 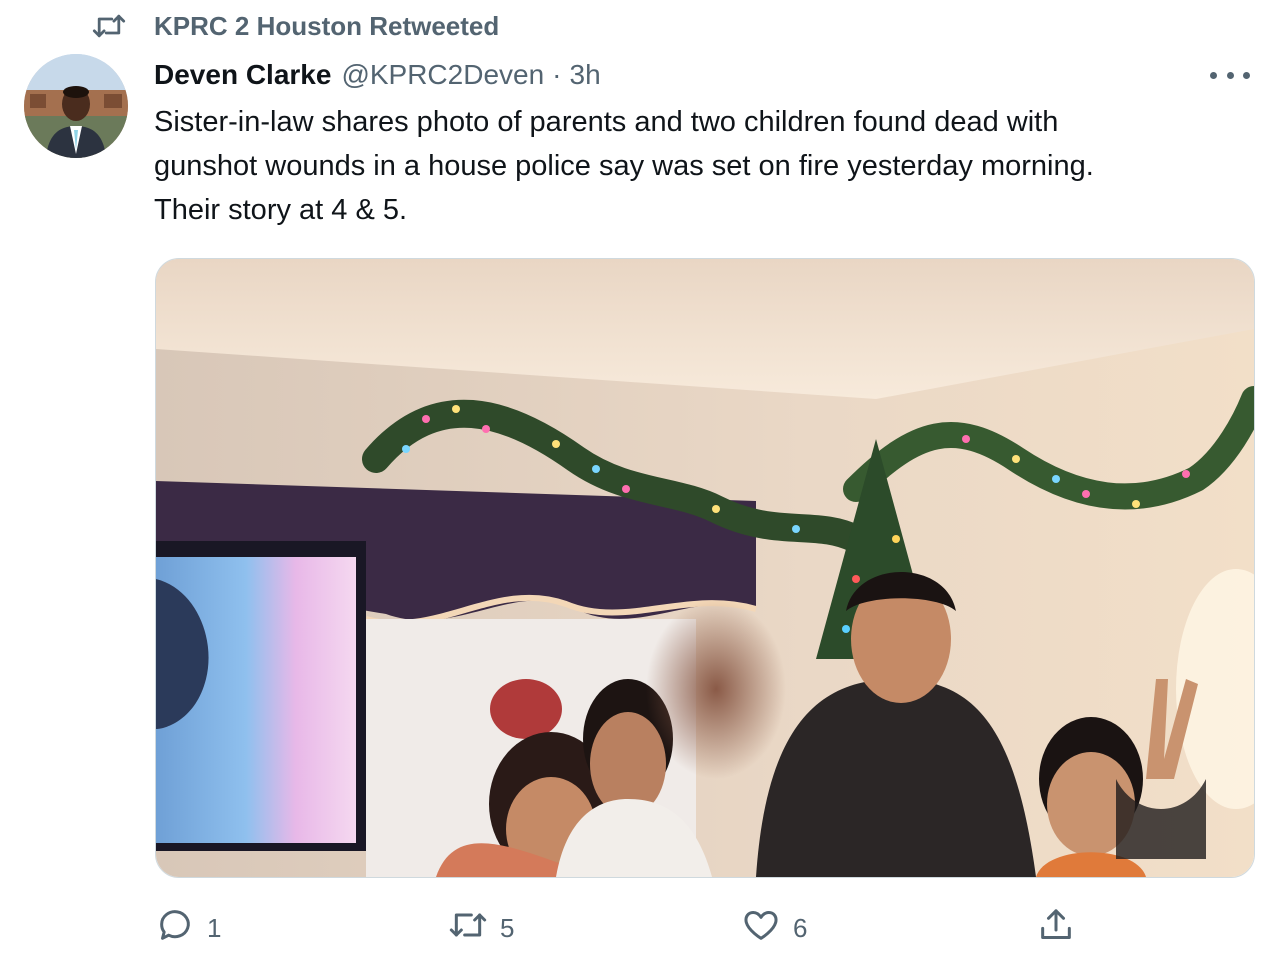 What do you see at coordinates (507, 927) in the screenshot?
I see `retweet-count: 5` at bounding box center [507, 927].